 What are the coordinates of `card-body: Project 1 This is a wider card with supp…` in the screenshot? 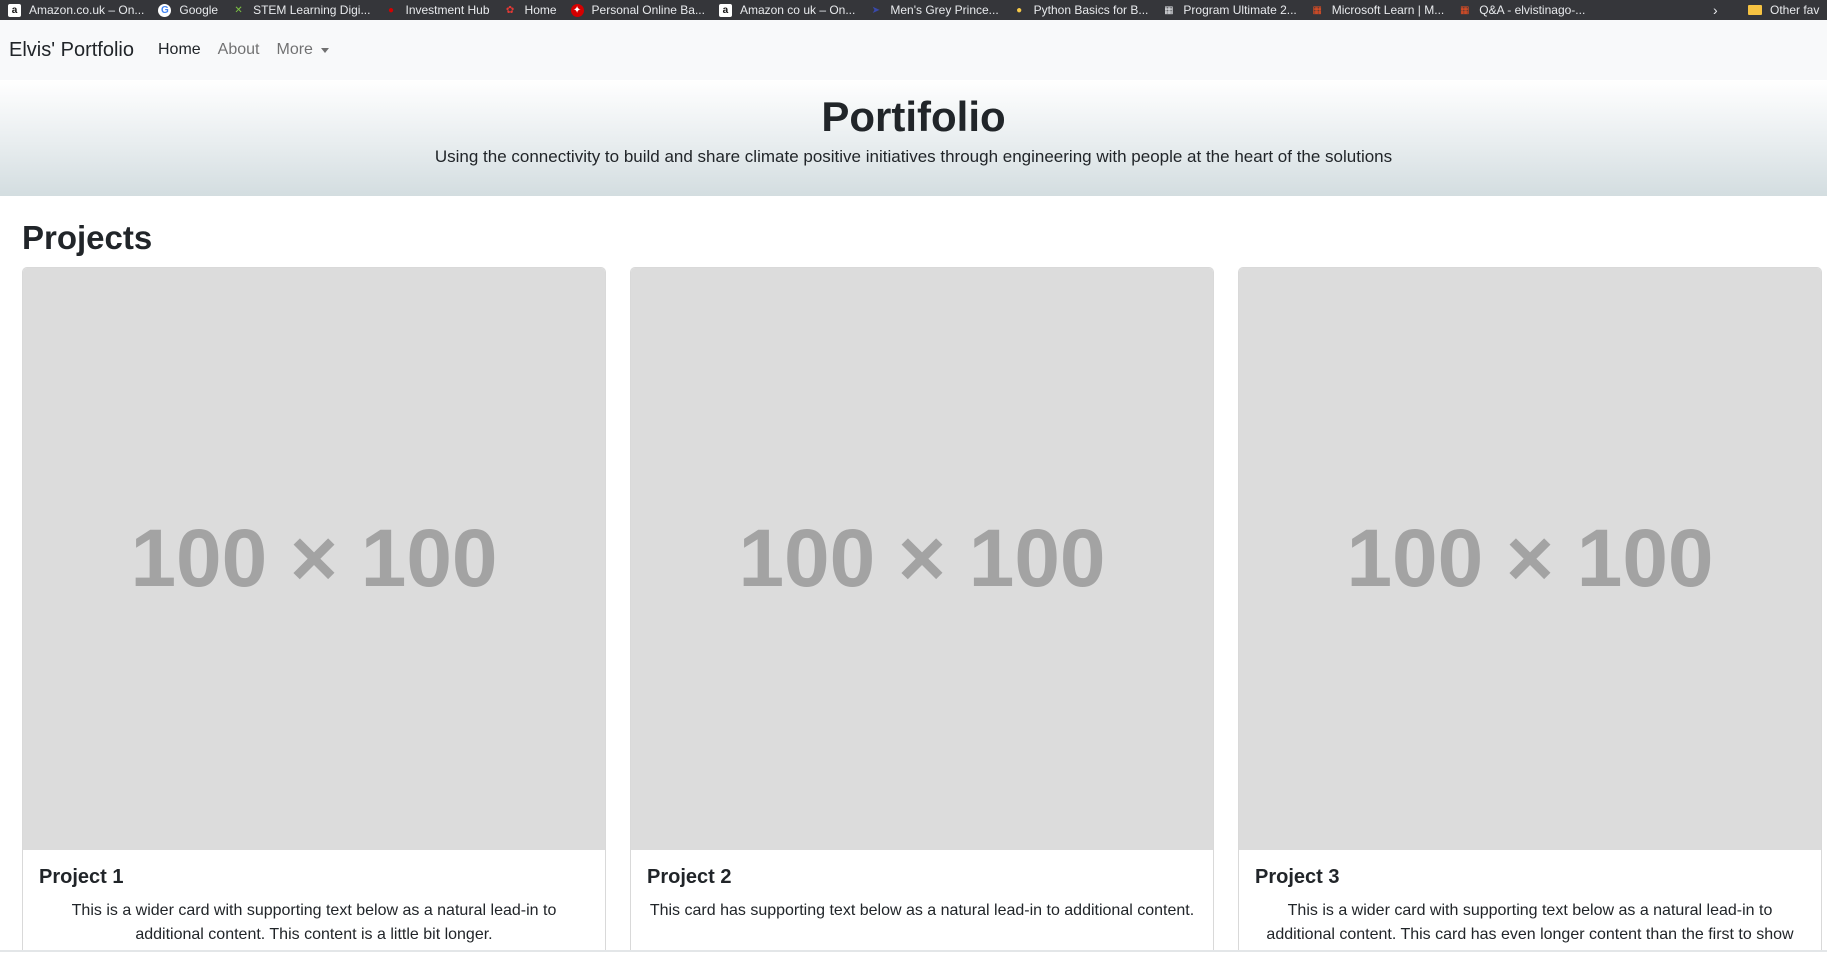 It's located at (314, 898).